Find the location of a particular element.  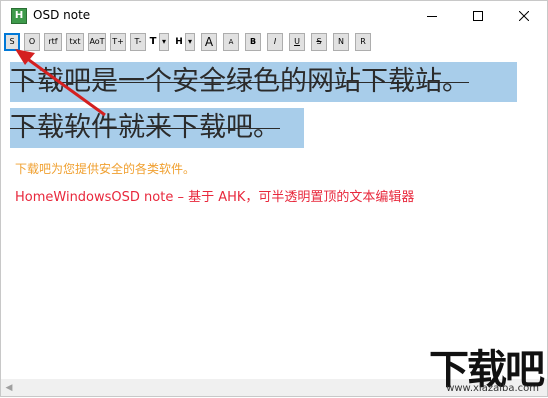

scroll-left-arrow-icon: ◀ is located at coordinates (9, 387).